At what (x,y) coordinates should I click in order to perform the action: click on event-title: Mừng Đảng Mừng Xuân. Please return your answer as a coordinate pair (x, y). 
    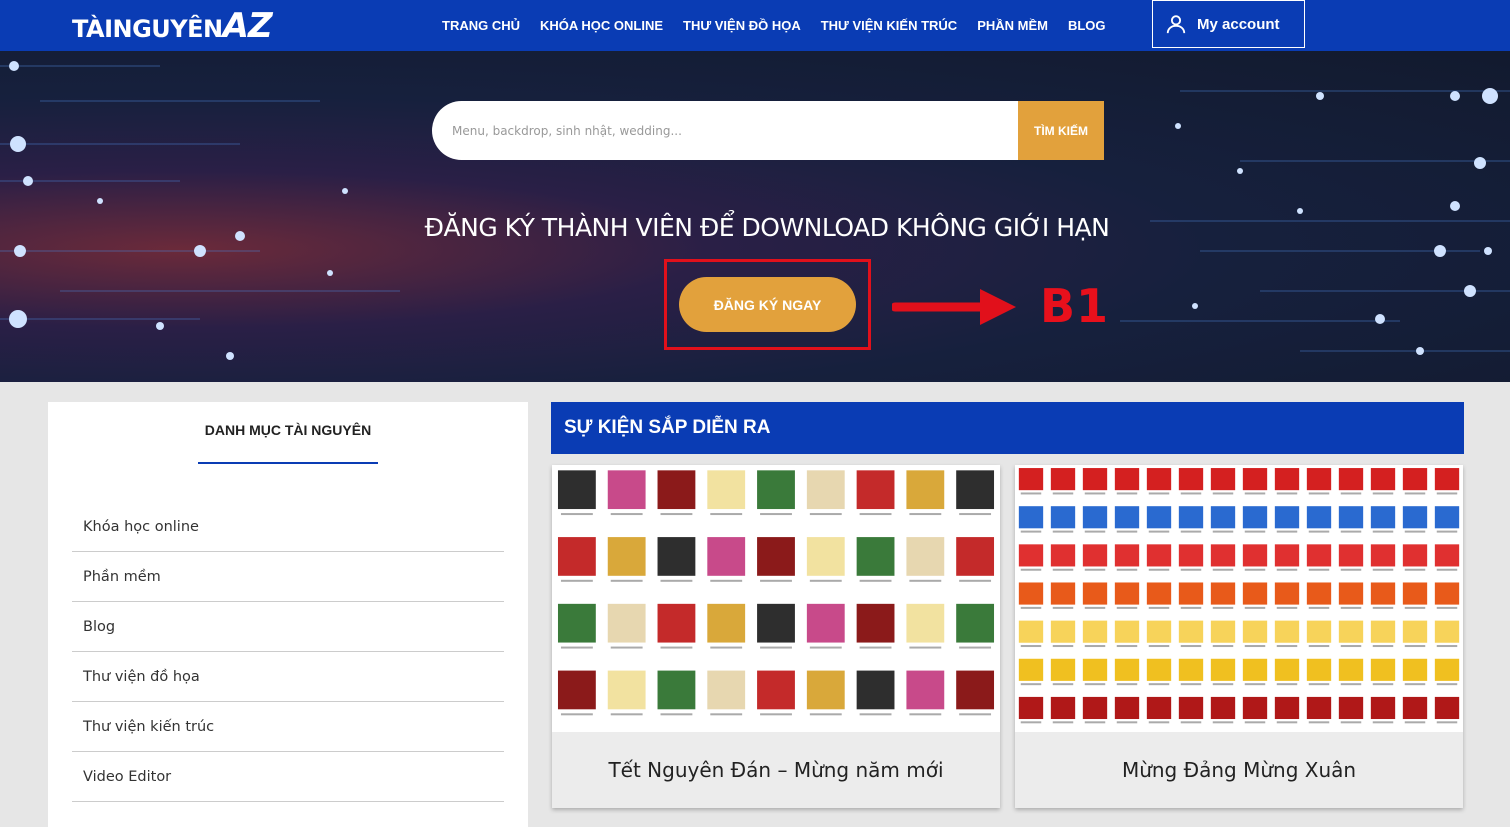
    Looking at the image, I should click on (1239, 770).